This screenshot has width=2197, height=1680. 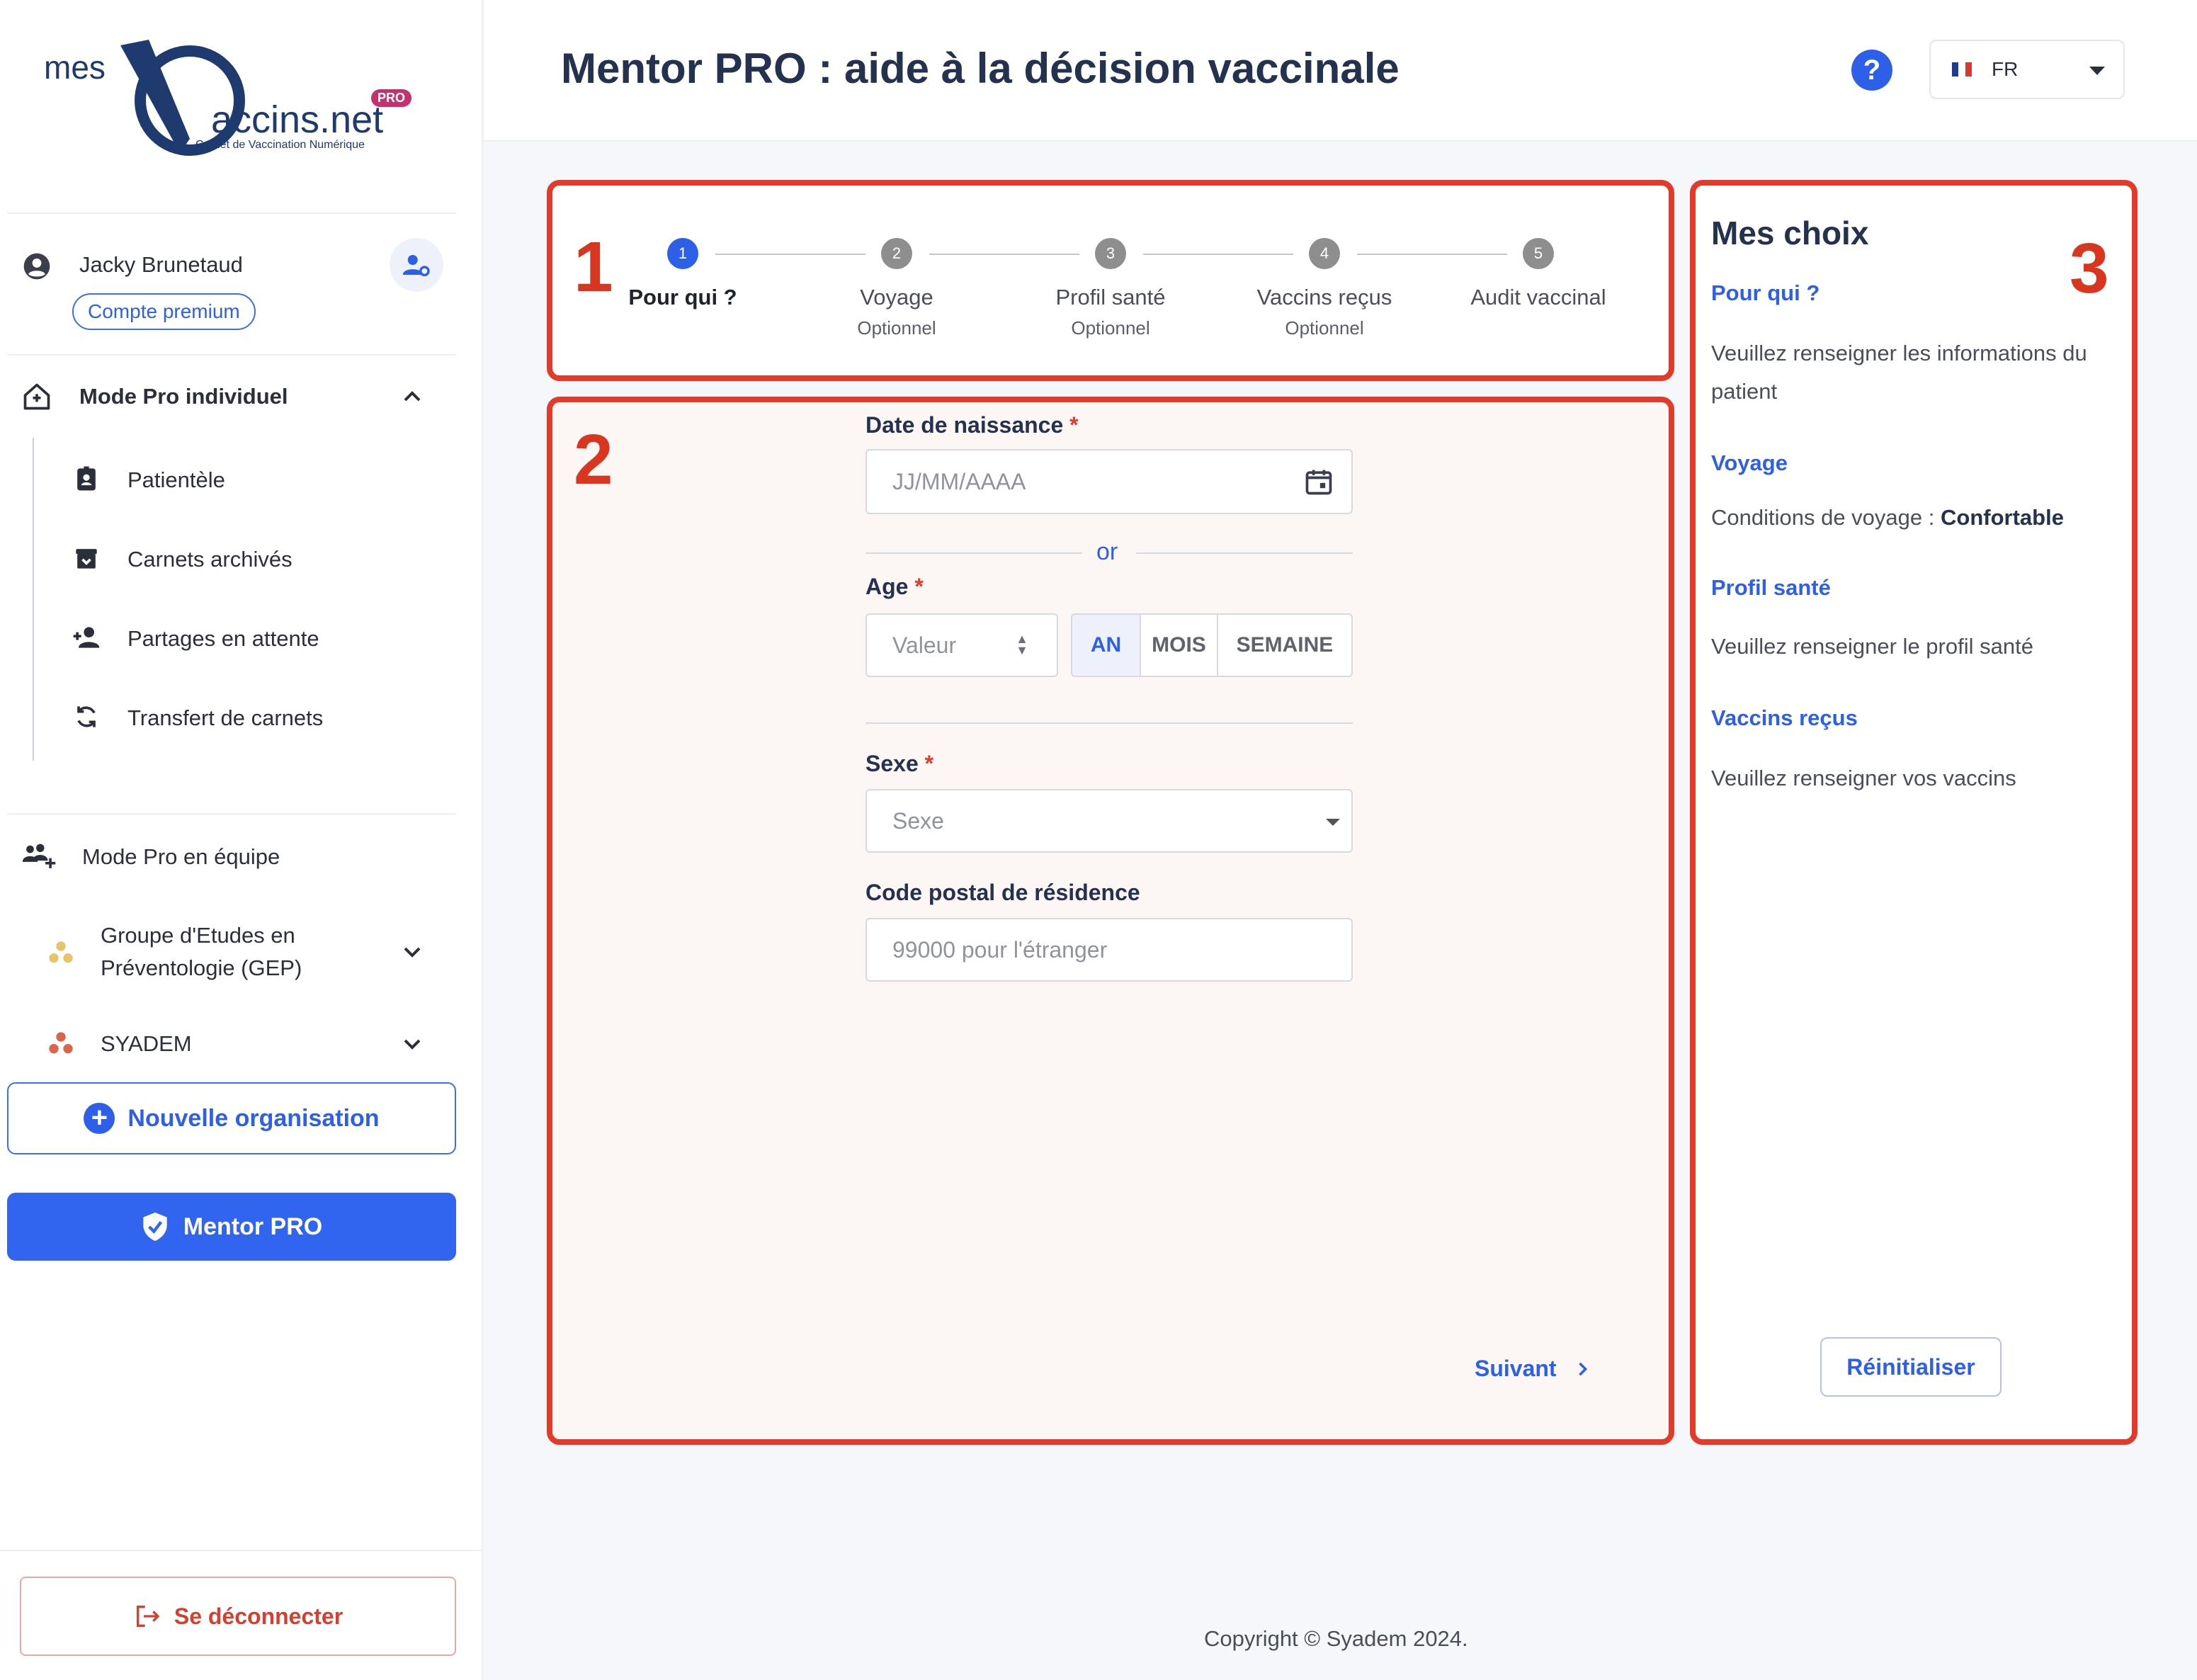 I want to click on footer-copyright: Copyright © Syadem 2024., so click(x=1336, y=1638).